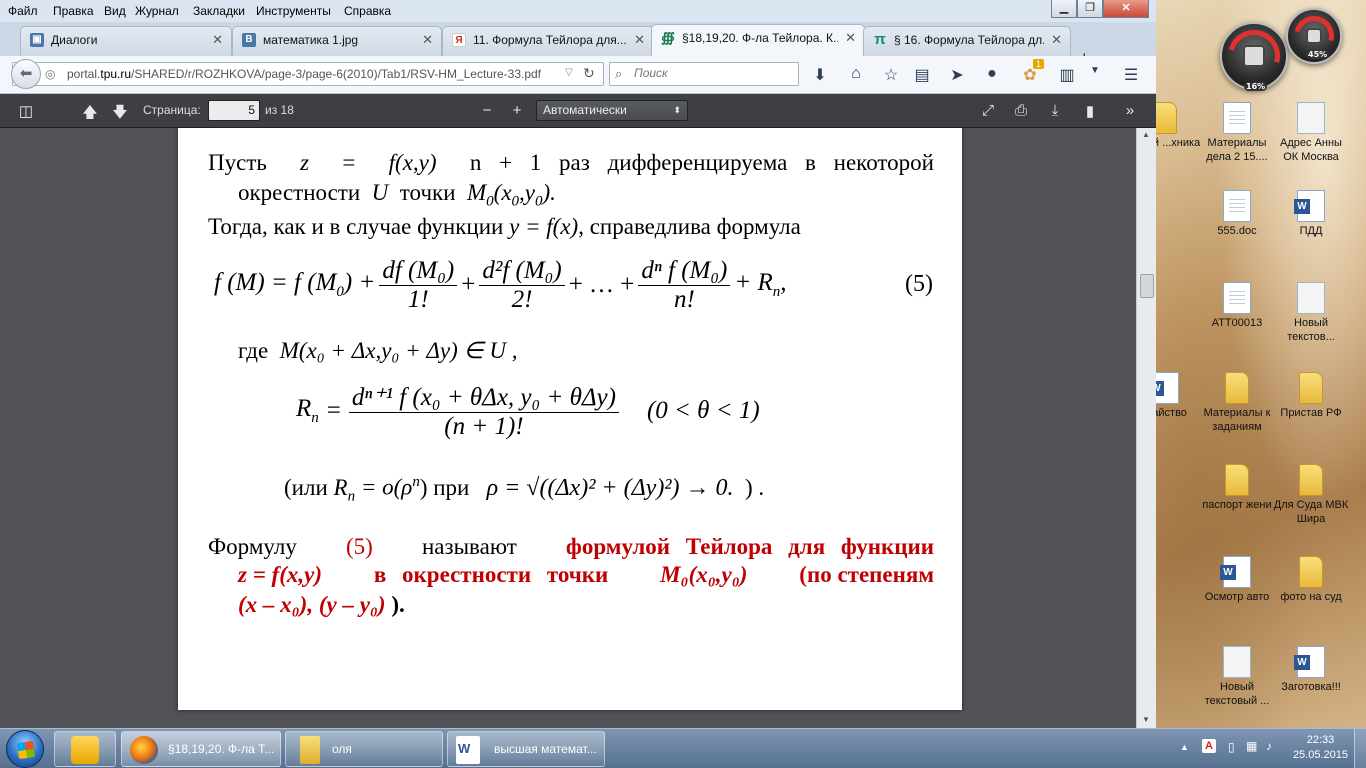 Image resolution: width=1366 pixels, height=768 pixels. Describe the element at coordinates (1131, 75) in the screenshot. I see `hamburger-menu-icon: ☰` at that location.